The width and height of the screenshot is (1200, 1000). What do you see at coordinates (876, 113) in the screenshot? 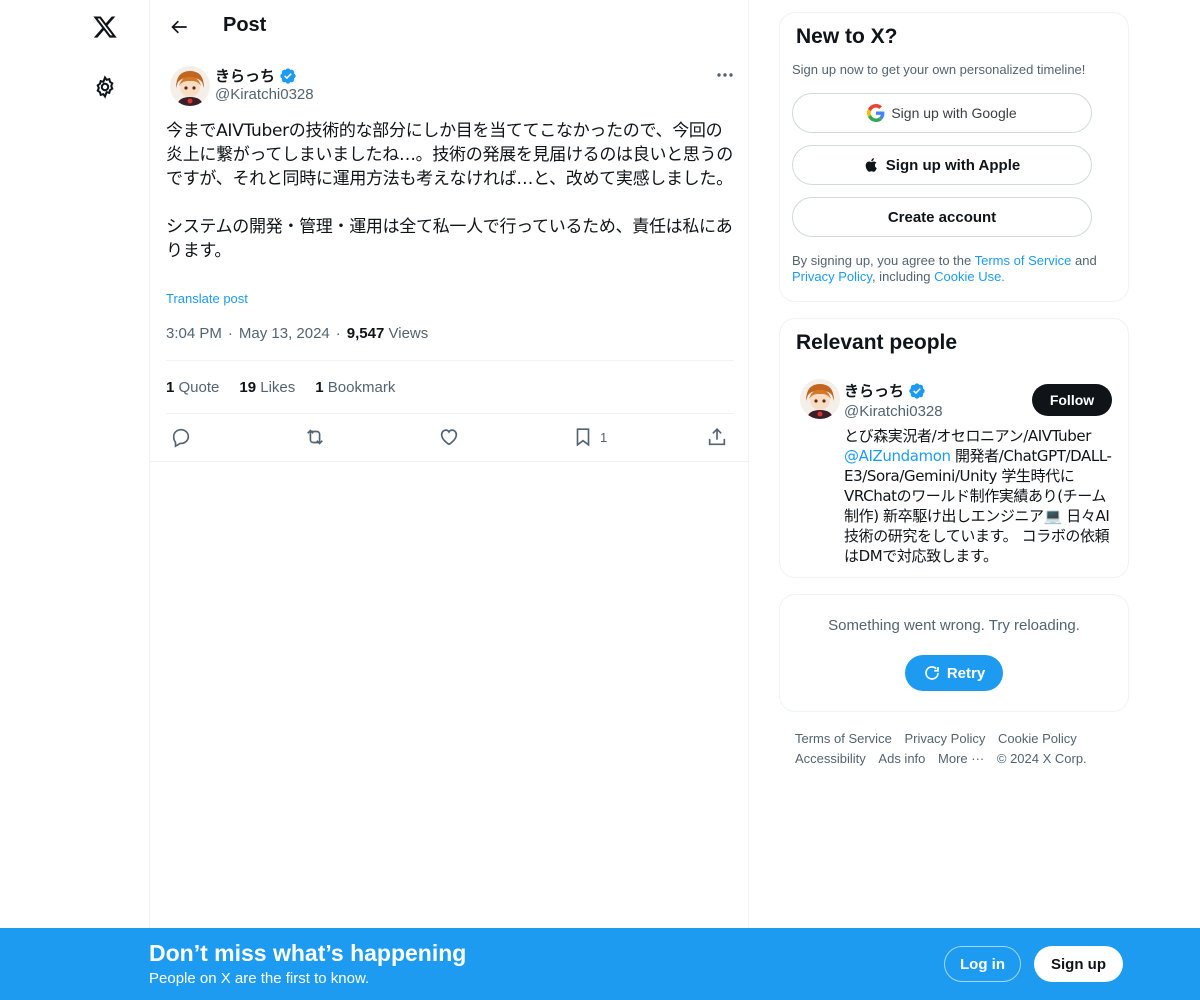
I see `google-icon` at bounding box center [876, 113].